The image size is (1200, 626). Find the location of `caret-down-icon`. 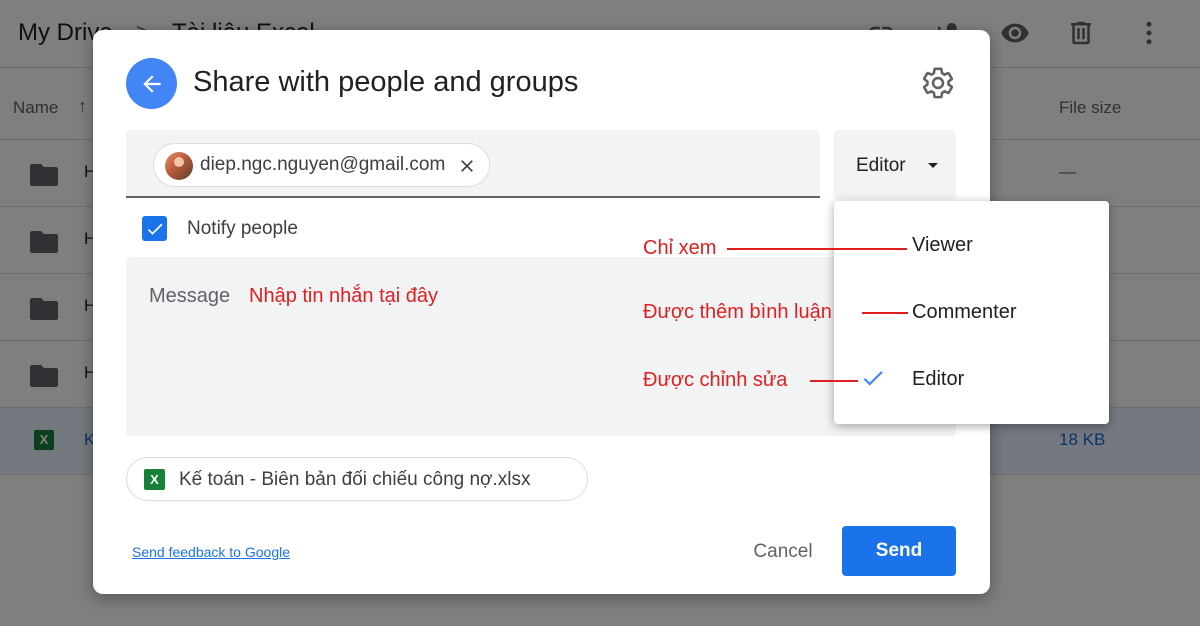

caret-down-icon is located at coordinates (933, 165).